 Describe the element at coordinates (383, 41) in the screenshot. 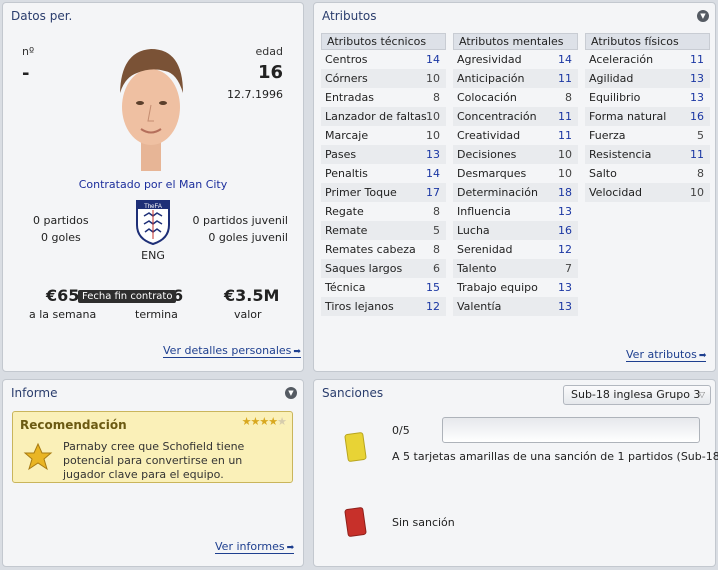

I see `technical-header: Atributos técnicos` at that location.